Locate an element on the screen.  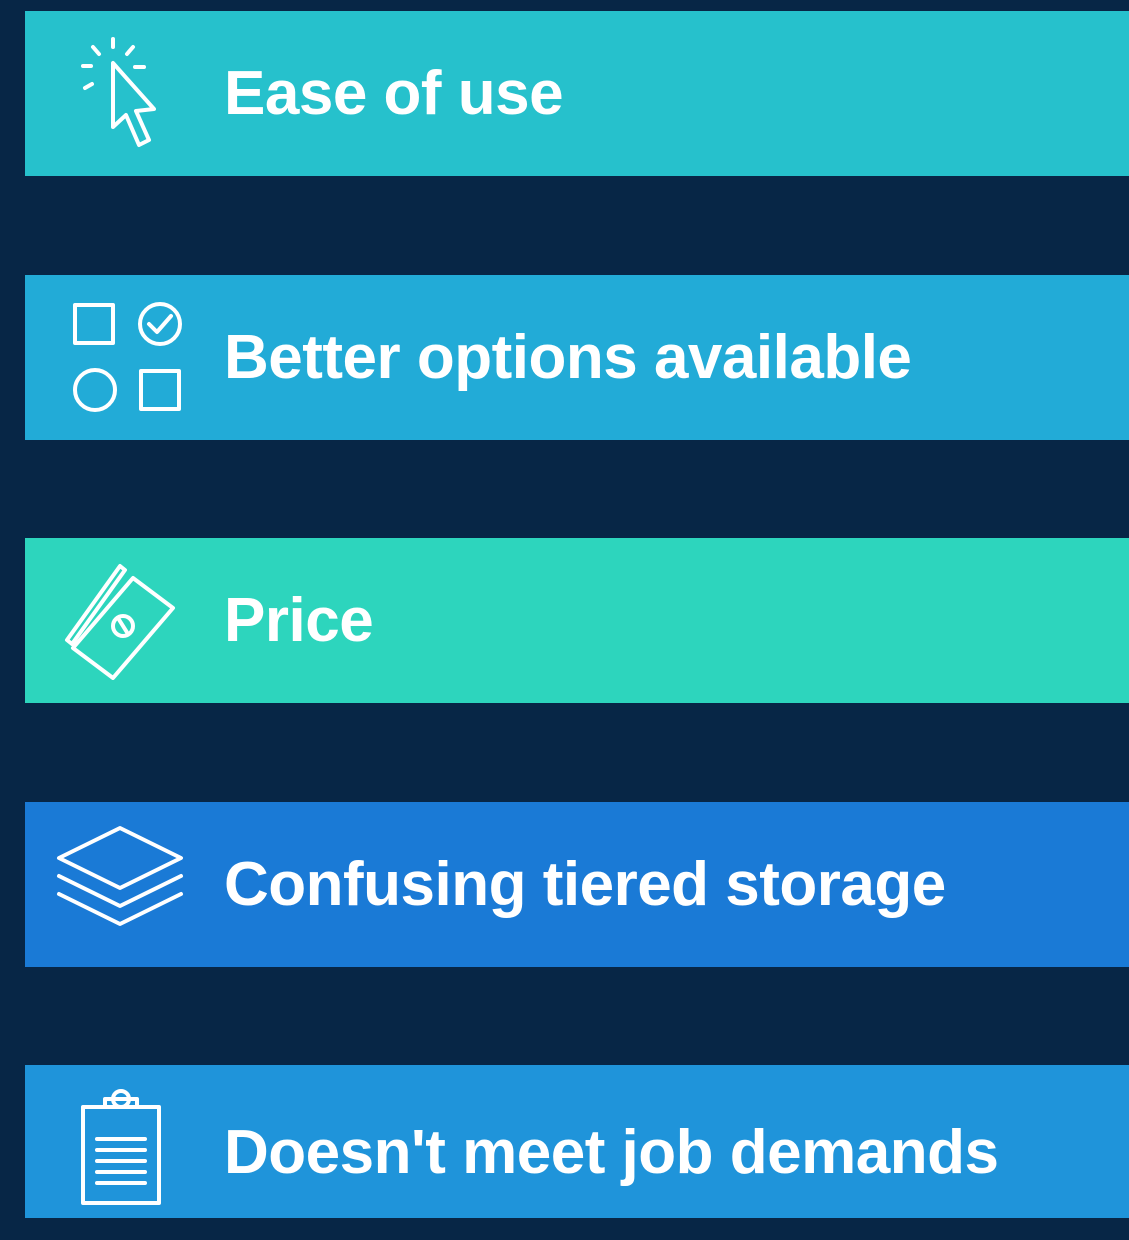
layers-icon is located at coordinates (120, 884).